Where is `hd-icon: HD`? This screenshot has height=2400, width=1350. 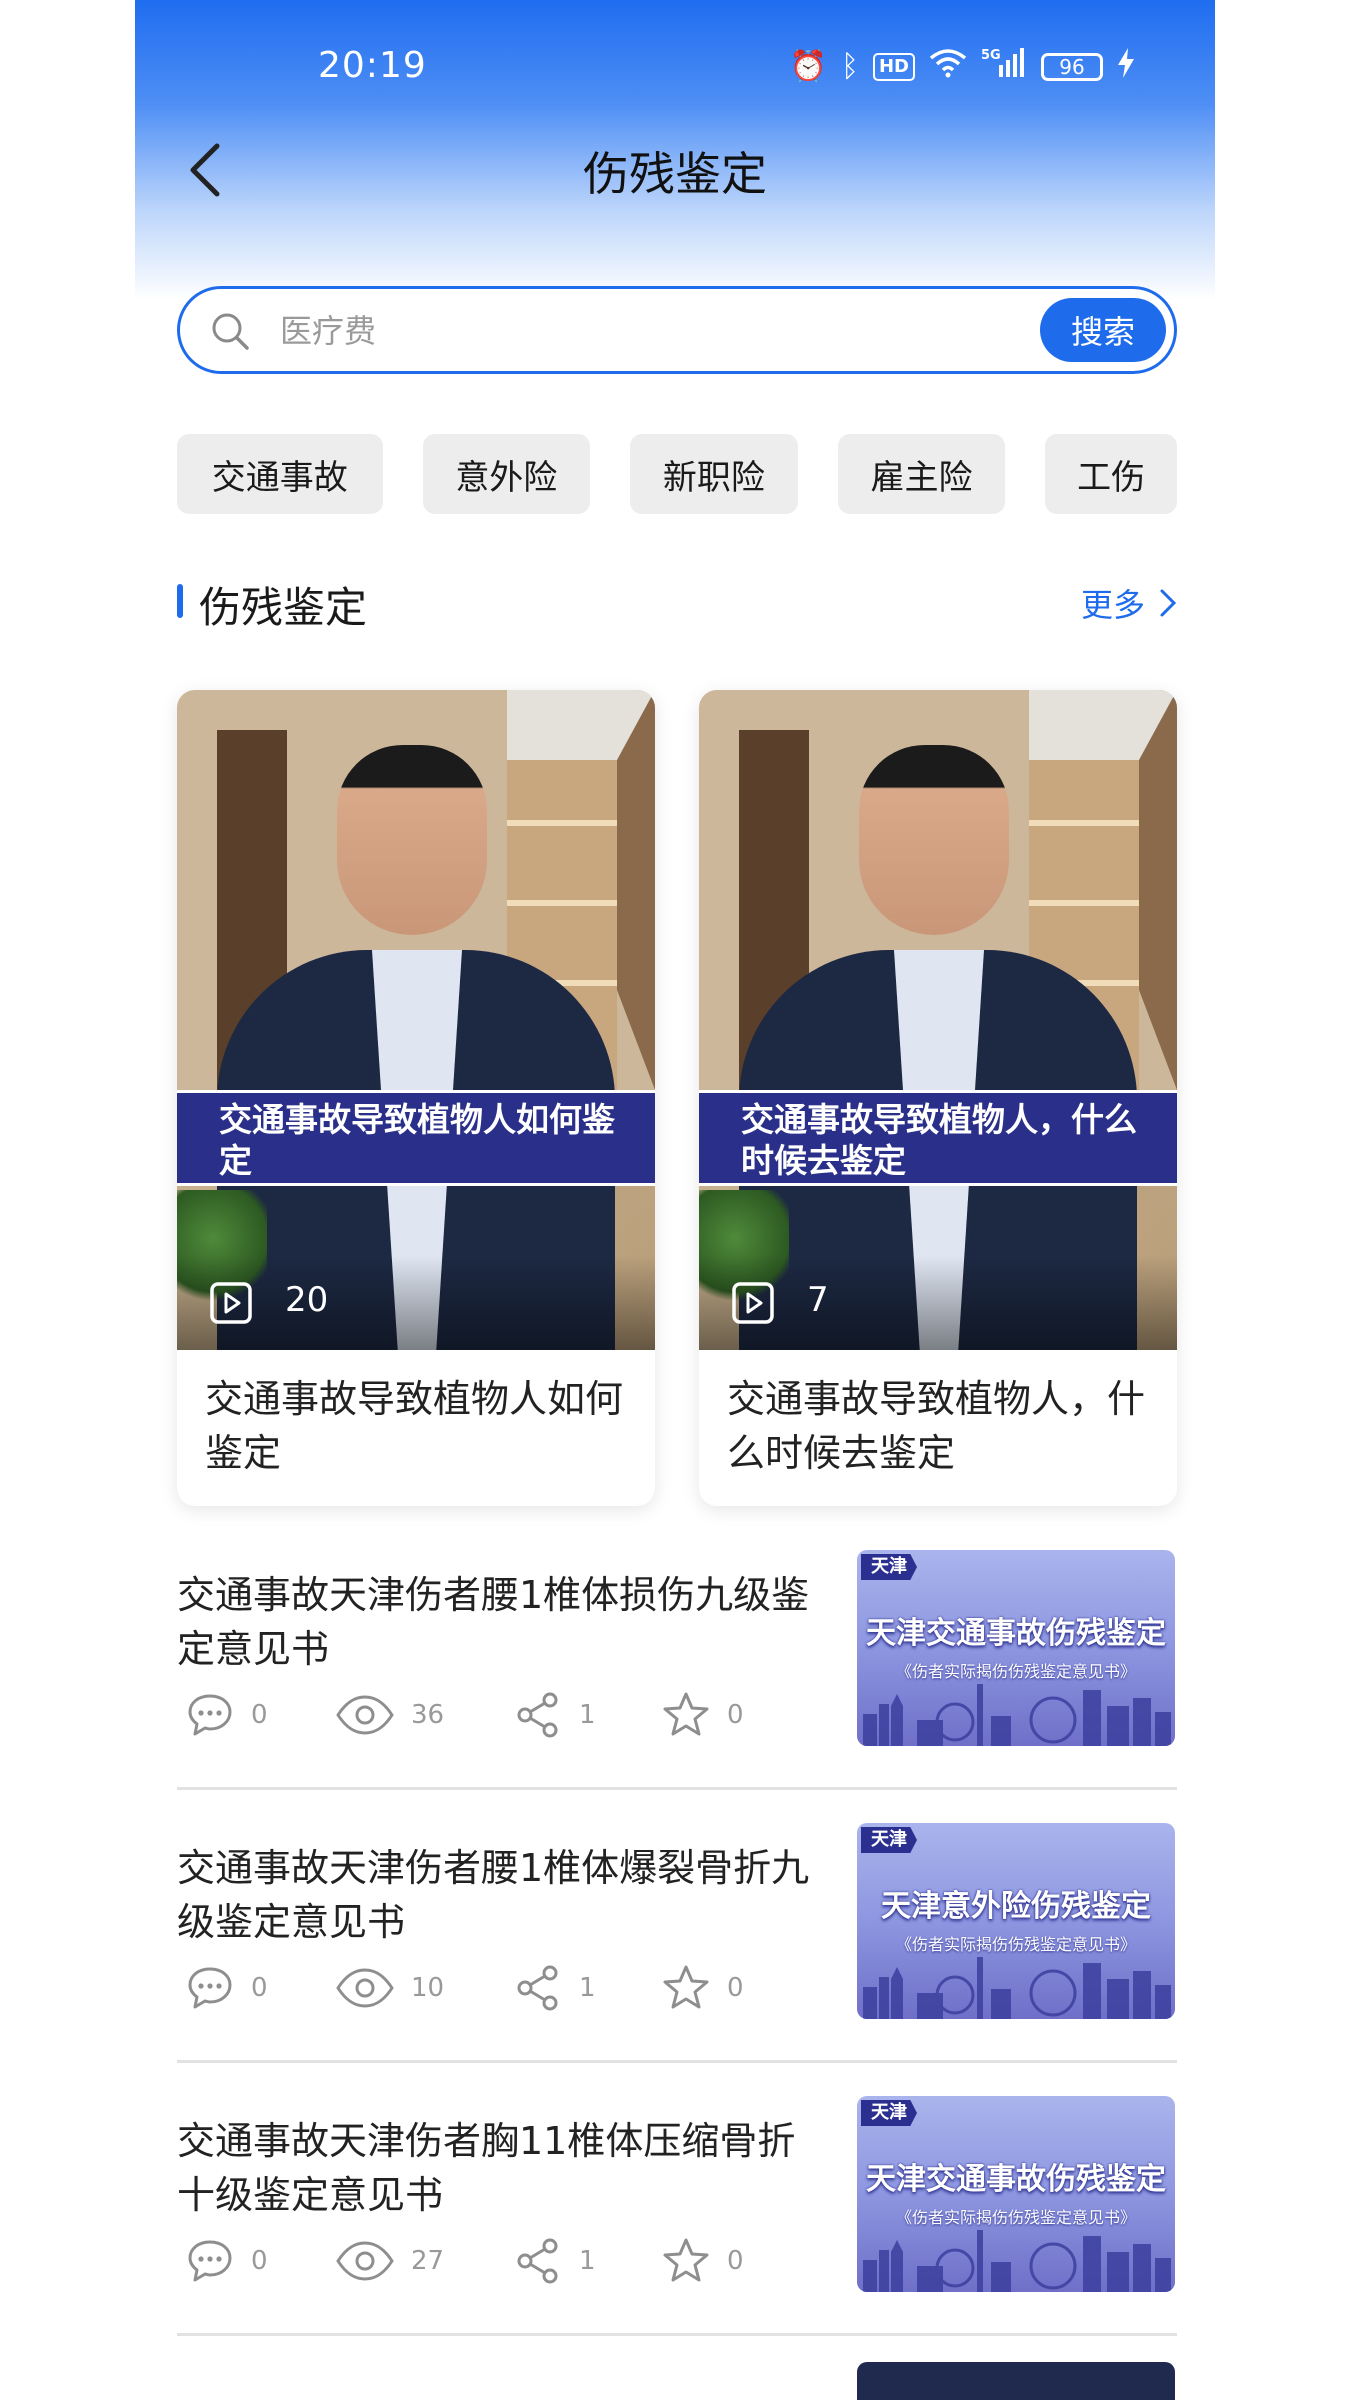 hd-icon: HD is located at coordinates (893, 67).